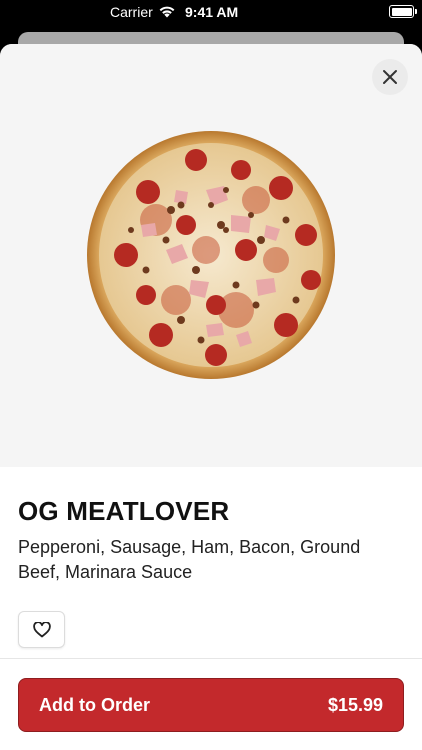  I want to click on add-to-order-button: Add to Order $15.99, so click(211, 705).